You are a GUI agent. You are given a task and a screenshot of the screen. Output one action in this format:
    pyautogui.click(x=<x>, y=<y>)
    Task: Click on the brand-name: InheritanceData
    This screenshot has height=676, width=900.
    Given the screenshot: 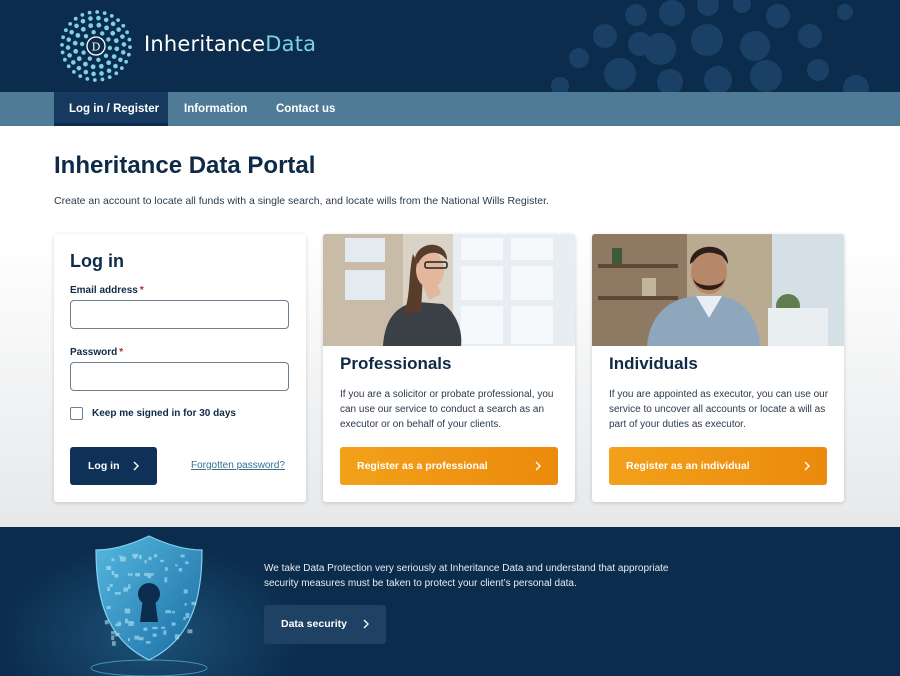 What is the action you would take?
    pyautogui.click(x=230, y=44)
    